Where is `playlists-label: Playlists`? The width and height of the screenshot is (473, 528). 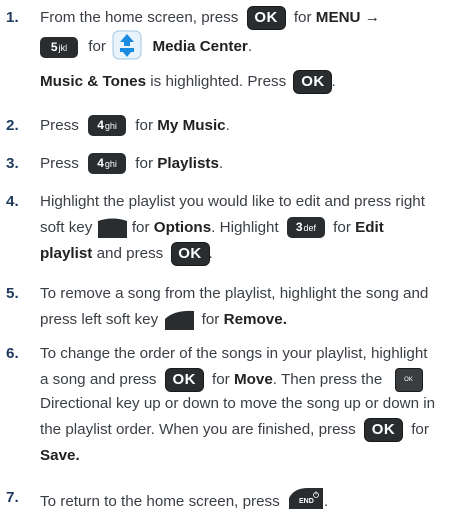 playlists-label: Playlists is located at coordinates (188, 163).